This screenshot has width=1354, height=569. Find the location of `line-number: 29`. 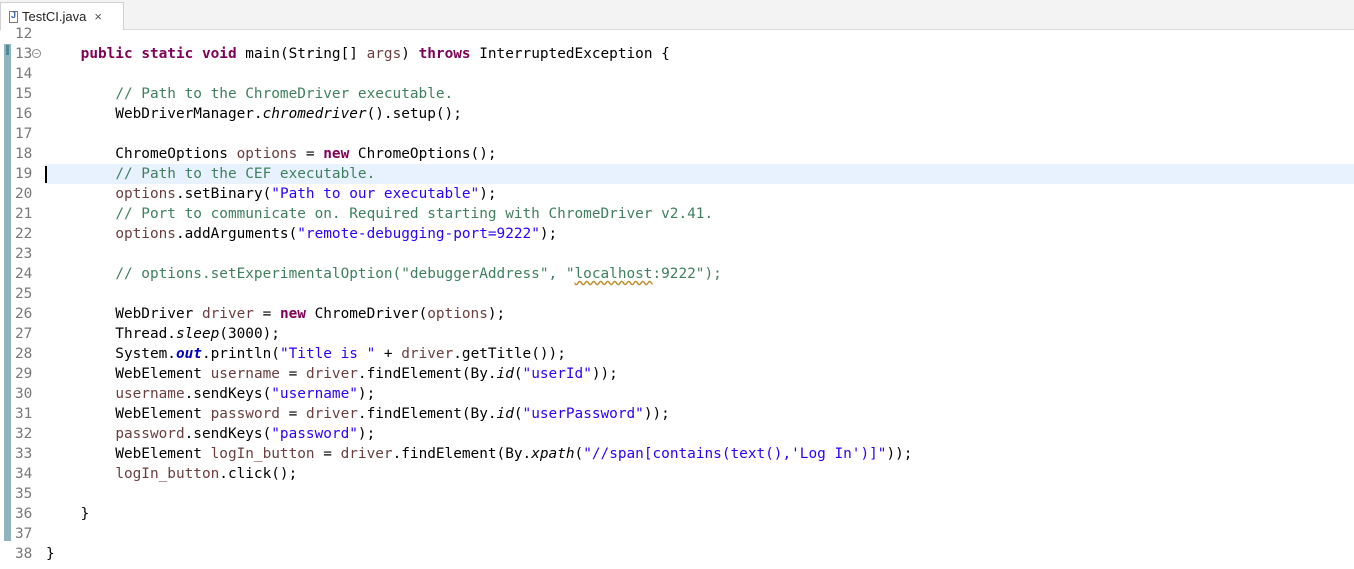

line-number: 29 is located at coordinates (24, 374).